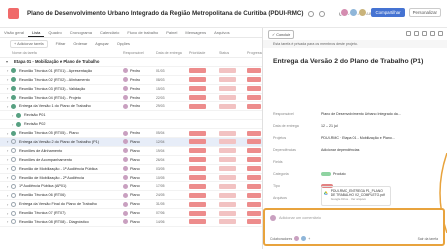  I want to click on options-button: Opções, so click(123, 44).